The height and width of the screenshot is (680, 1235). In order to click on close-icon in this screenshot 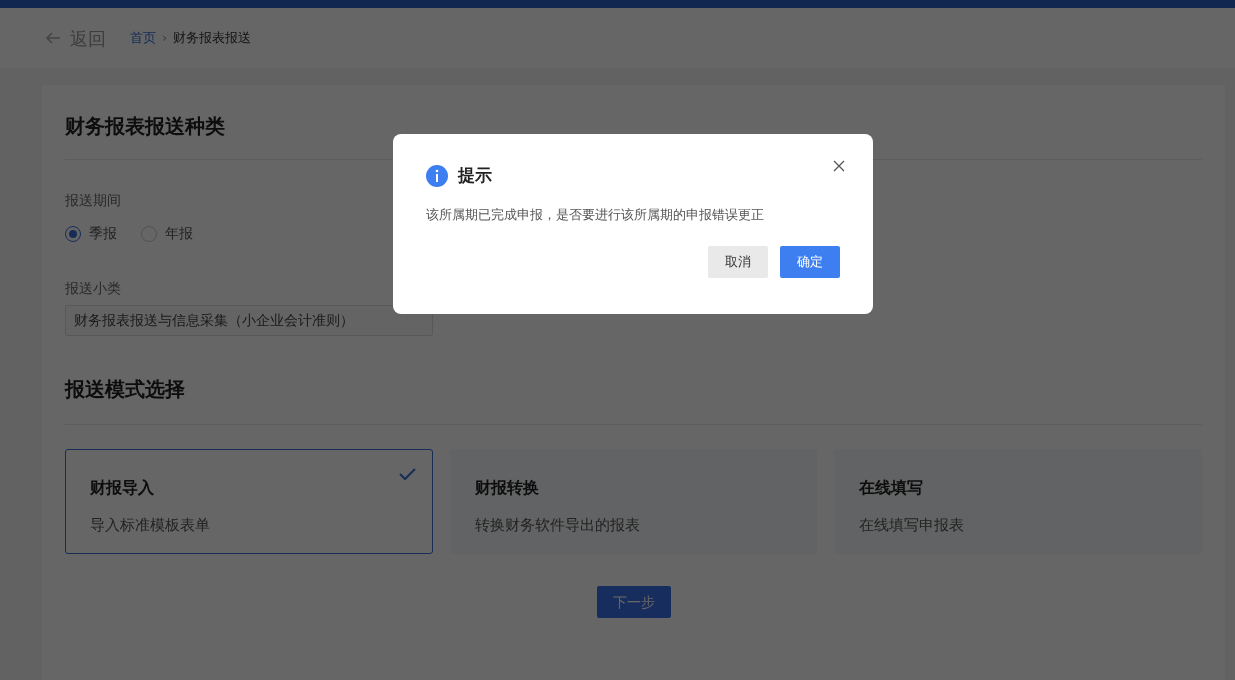, I will do `click(839, 166)`.